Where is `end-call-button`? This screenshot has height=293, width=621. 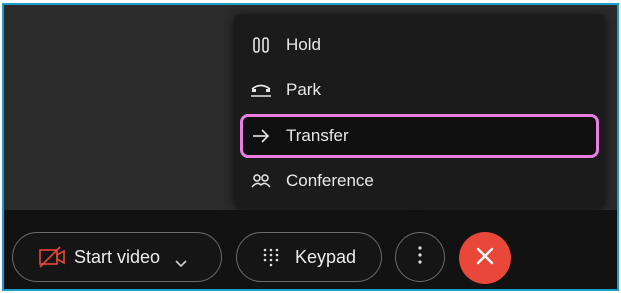
end-call-button is located at coordinates (485, 258).